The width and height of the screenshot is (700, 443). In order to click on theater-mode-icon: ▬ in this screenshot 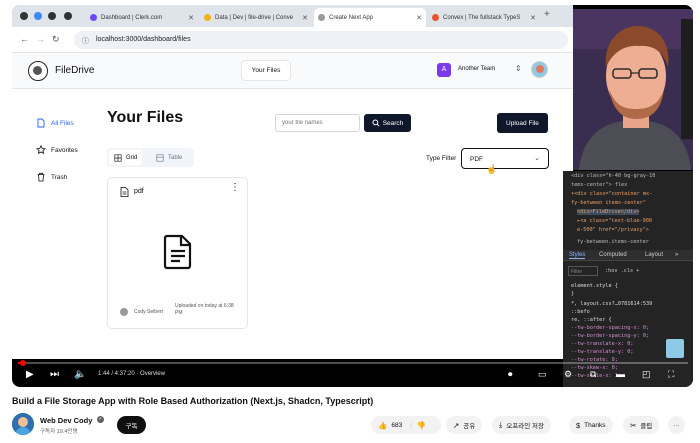, I will do `click(620, 374)`.